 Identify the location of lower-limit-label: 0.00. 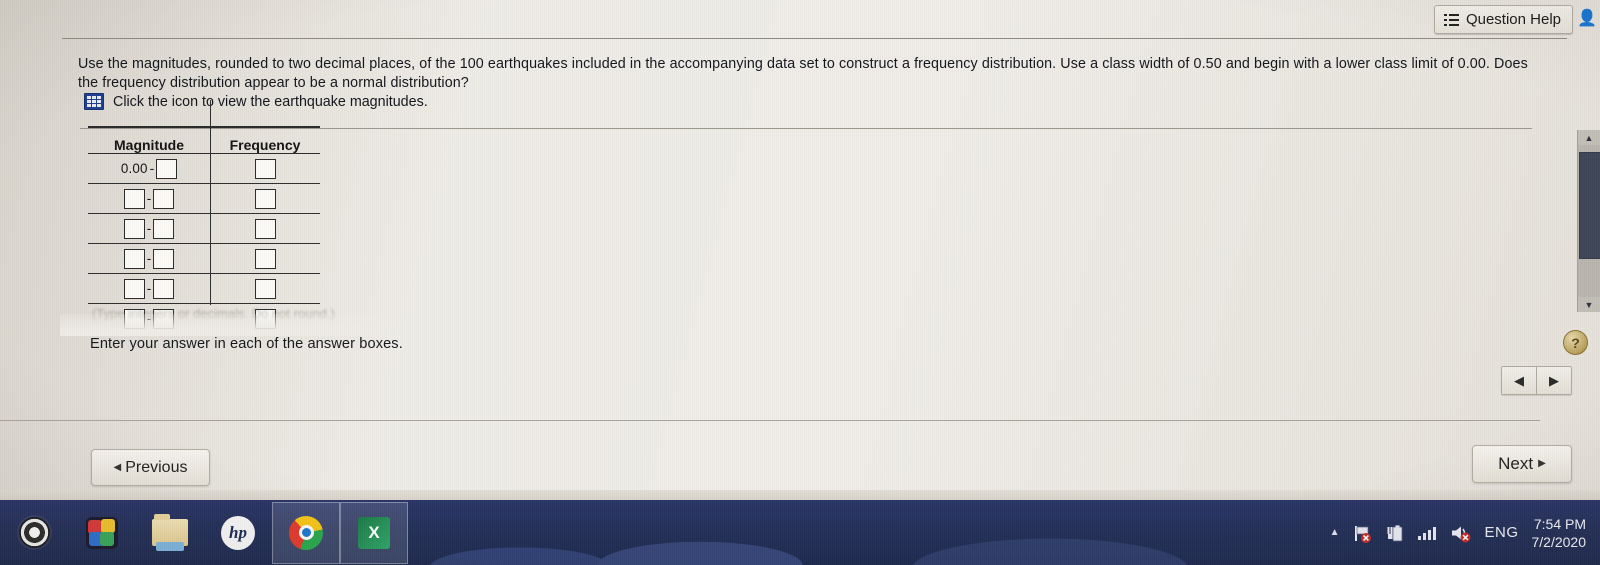
(134, 168).